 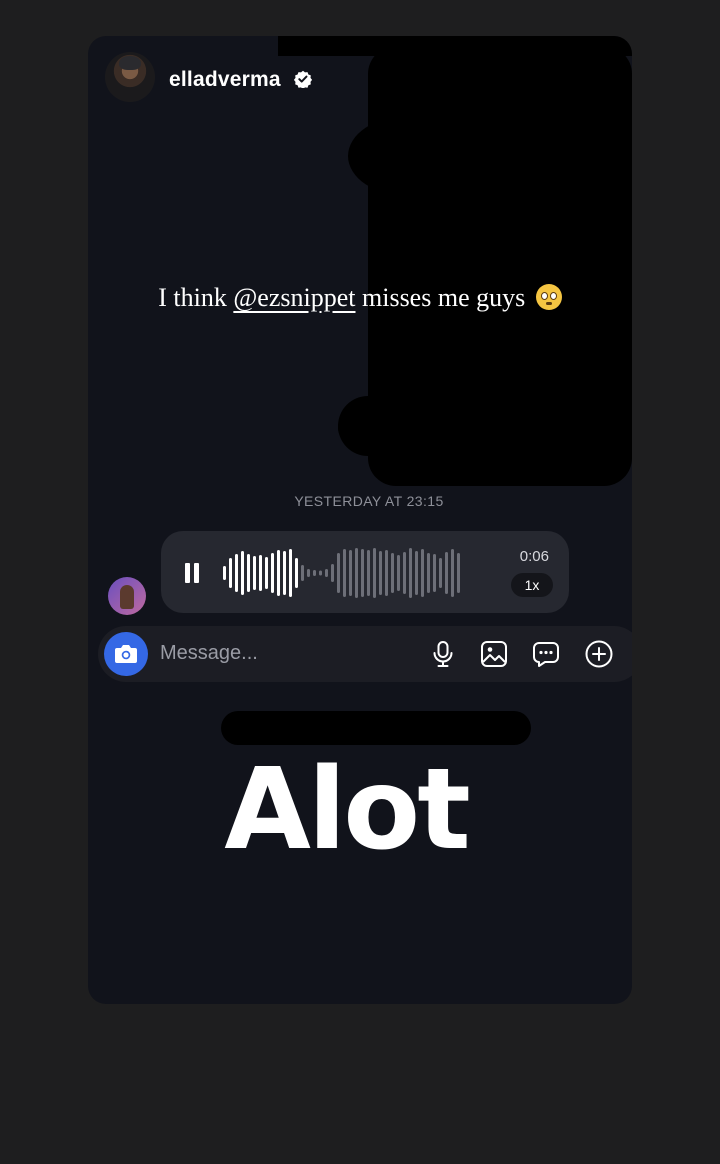 I want to click on message-composer, so click(x=365, y=654).